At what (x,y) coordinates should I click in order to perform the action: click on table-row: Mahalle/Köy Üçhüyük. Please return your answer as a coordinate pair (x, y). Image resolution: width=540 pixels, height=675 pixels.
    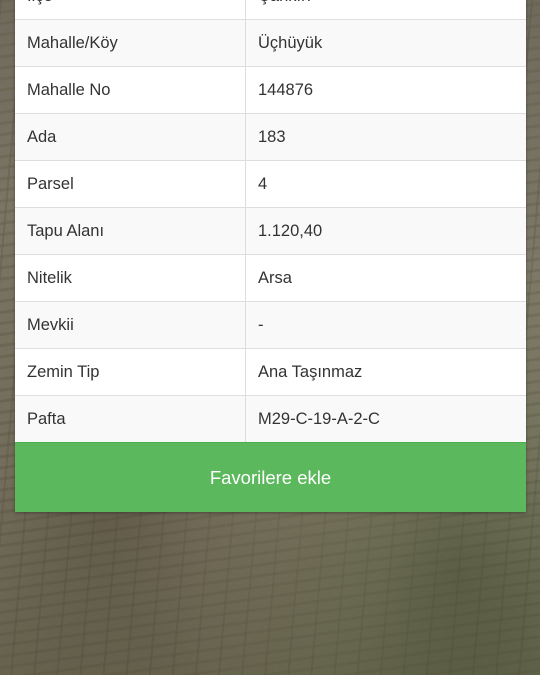
    Looking at the image, I should click on (270, 43).